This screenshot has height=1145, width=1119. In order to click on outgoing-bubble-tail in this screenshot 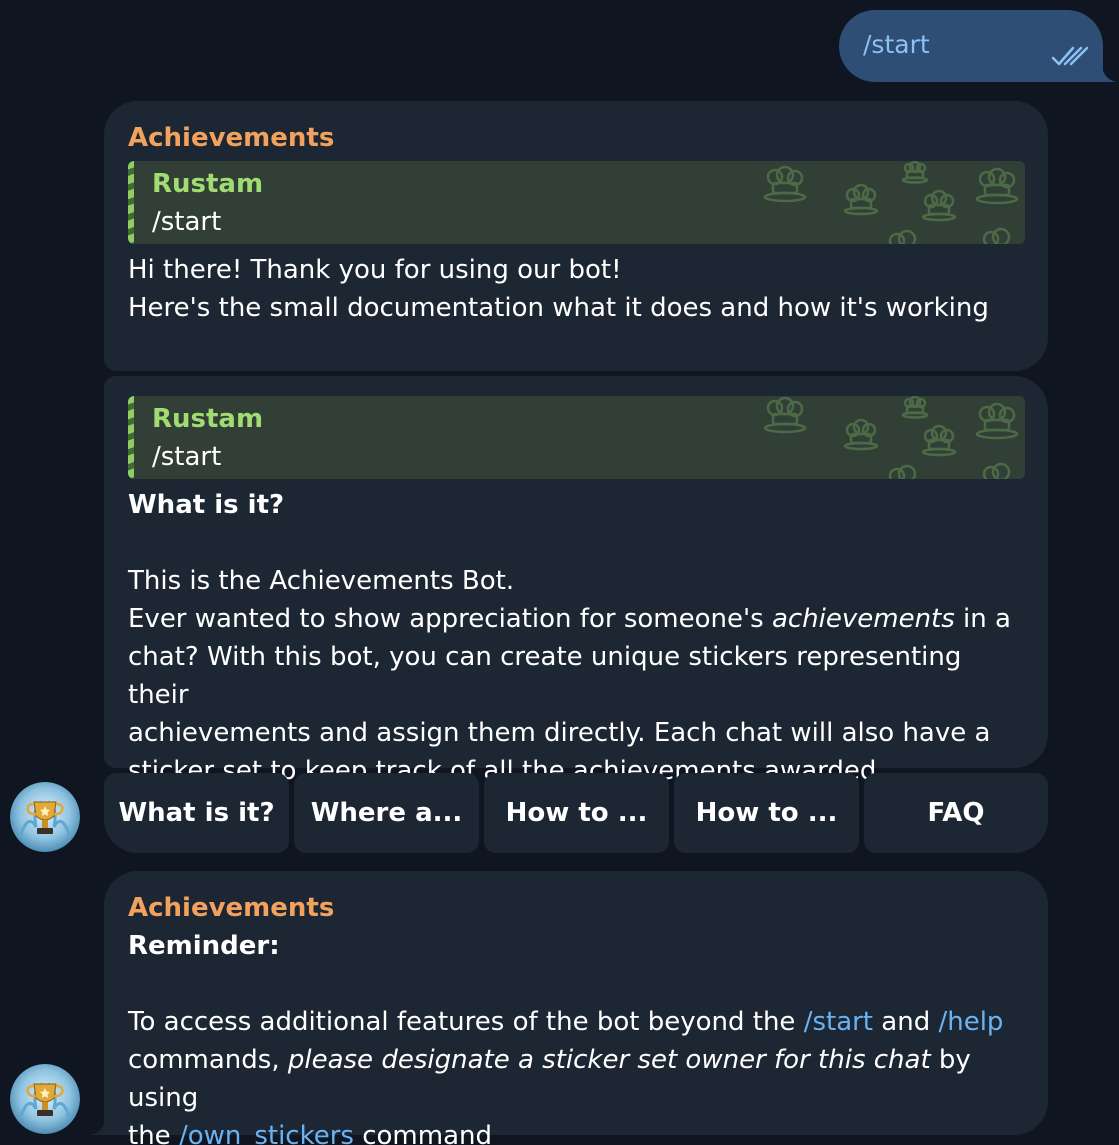, I will do `click(1109, 72)`.